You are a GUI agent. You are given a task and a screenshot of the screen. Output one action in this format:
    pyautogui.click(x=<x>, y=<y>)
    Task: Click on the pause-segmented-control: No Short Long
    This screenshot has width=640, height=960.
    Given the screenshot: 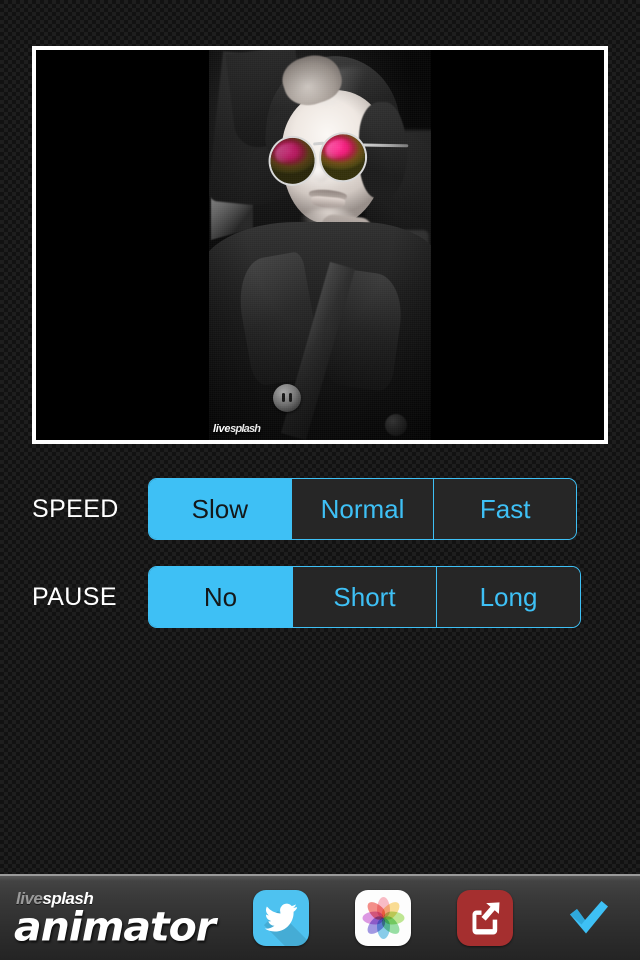 What is the action you would take?
    pyautogui.click(x=364, y=597)
    